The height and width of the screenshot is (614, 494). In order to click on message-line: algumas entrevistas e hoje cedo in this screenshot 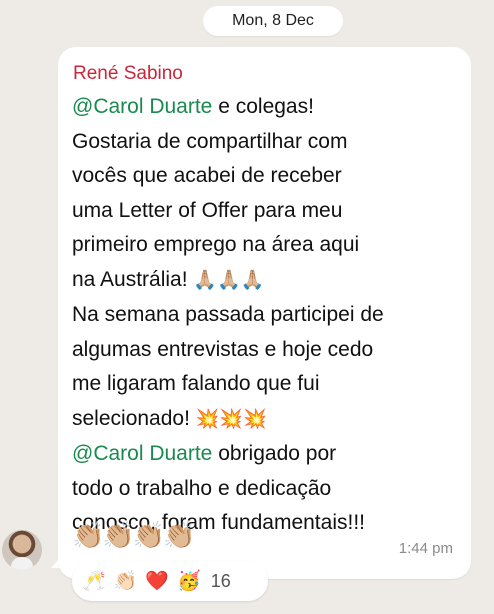, I will do `click(223, 349)`.